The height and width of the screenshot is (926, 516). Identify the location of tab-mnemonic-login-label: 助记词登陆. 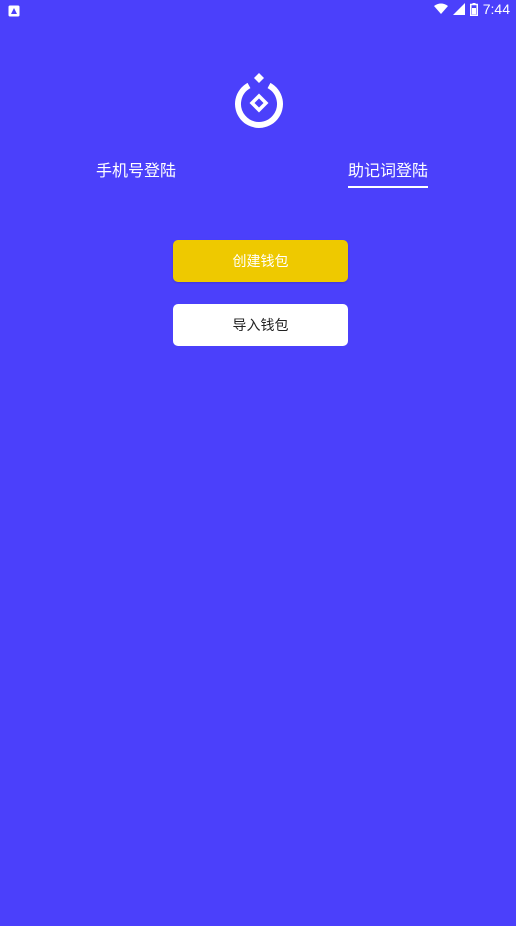
(388, 170).